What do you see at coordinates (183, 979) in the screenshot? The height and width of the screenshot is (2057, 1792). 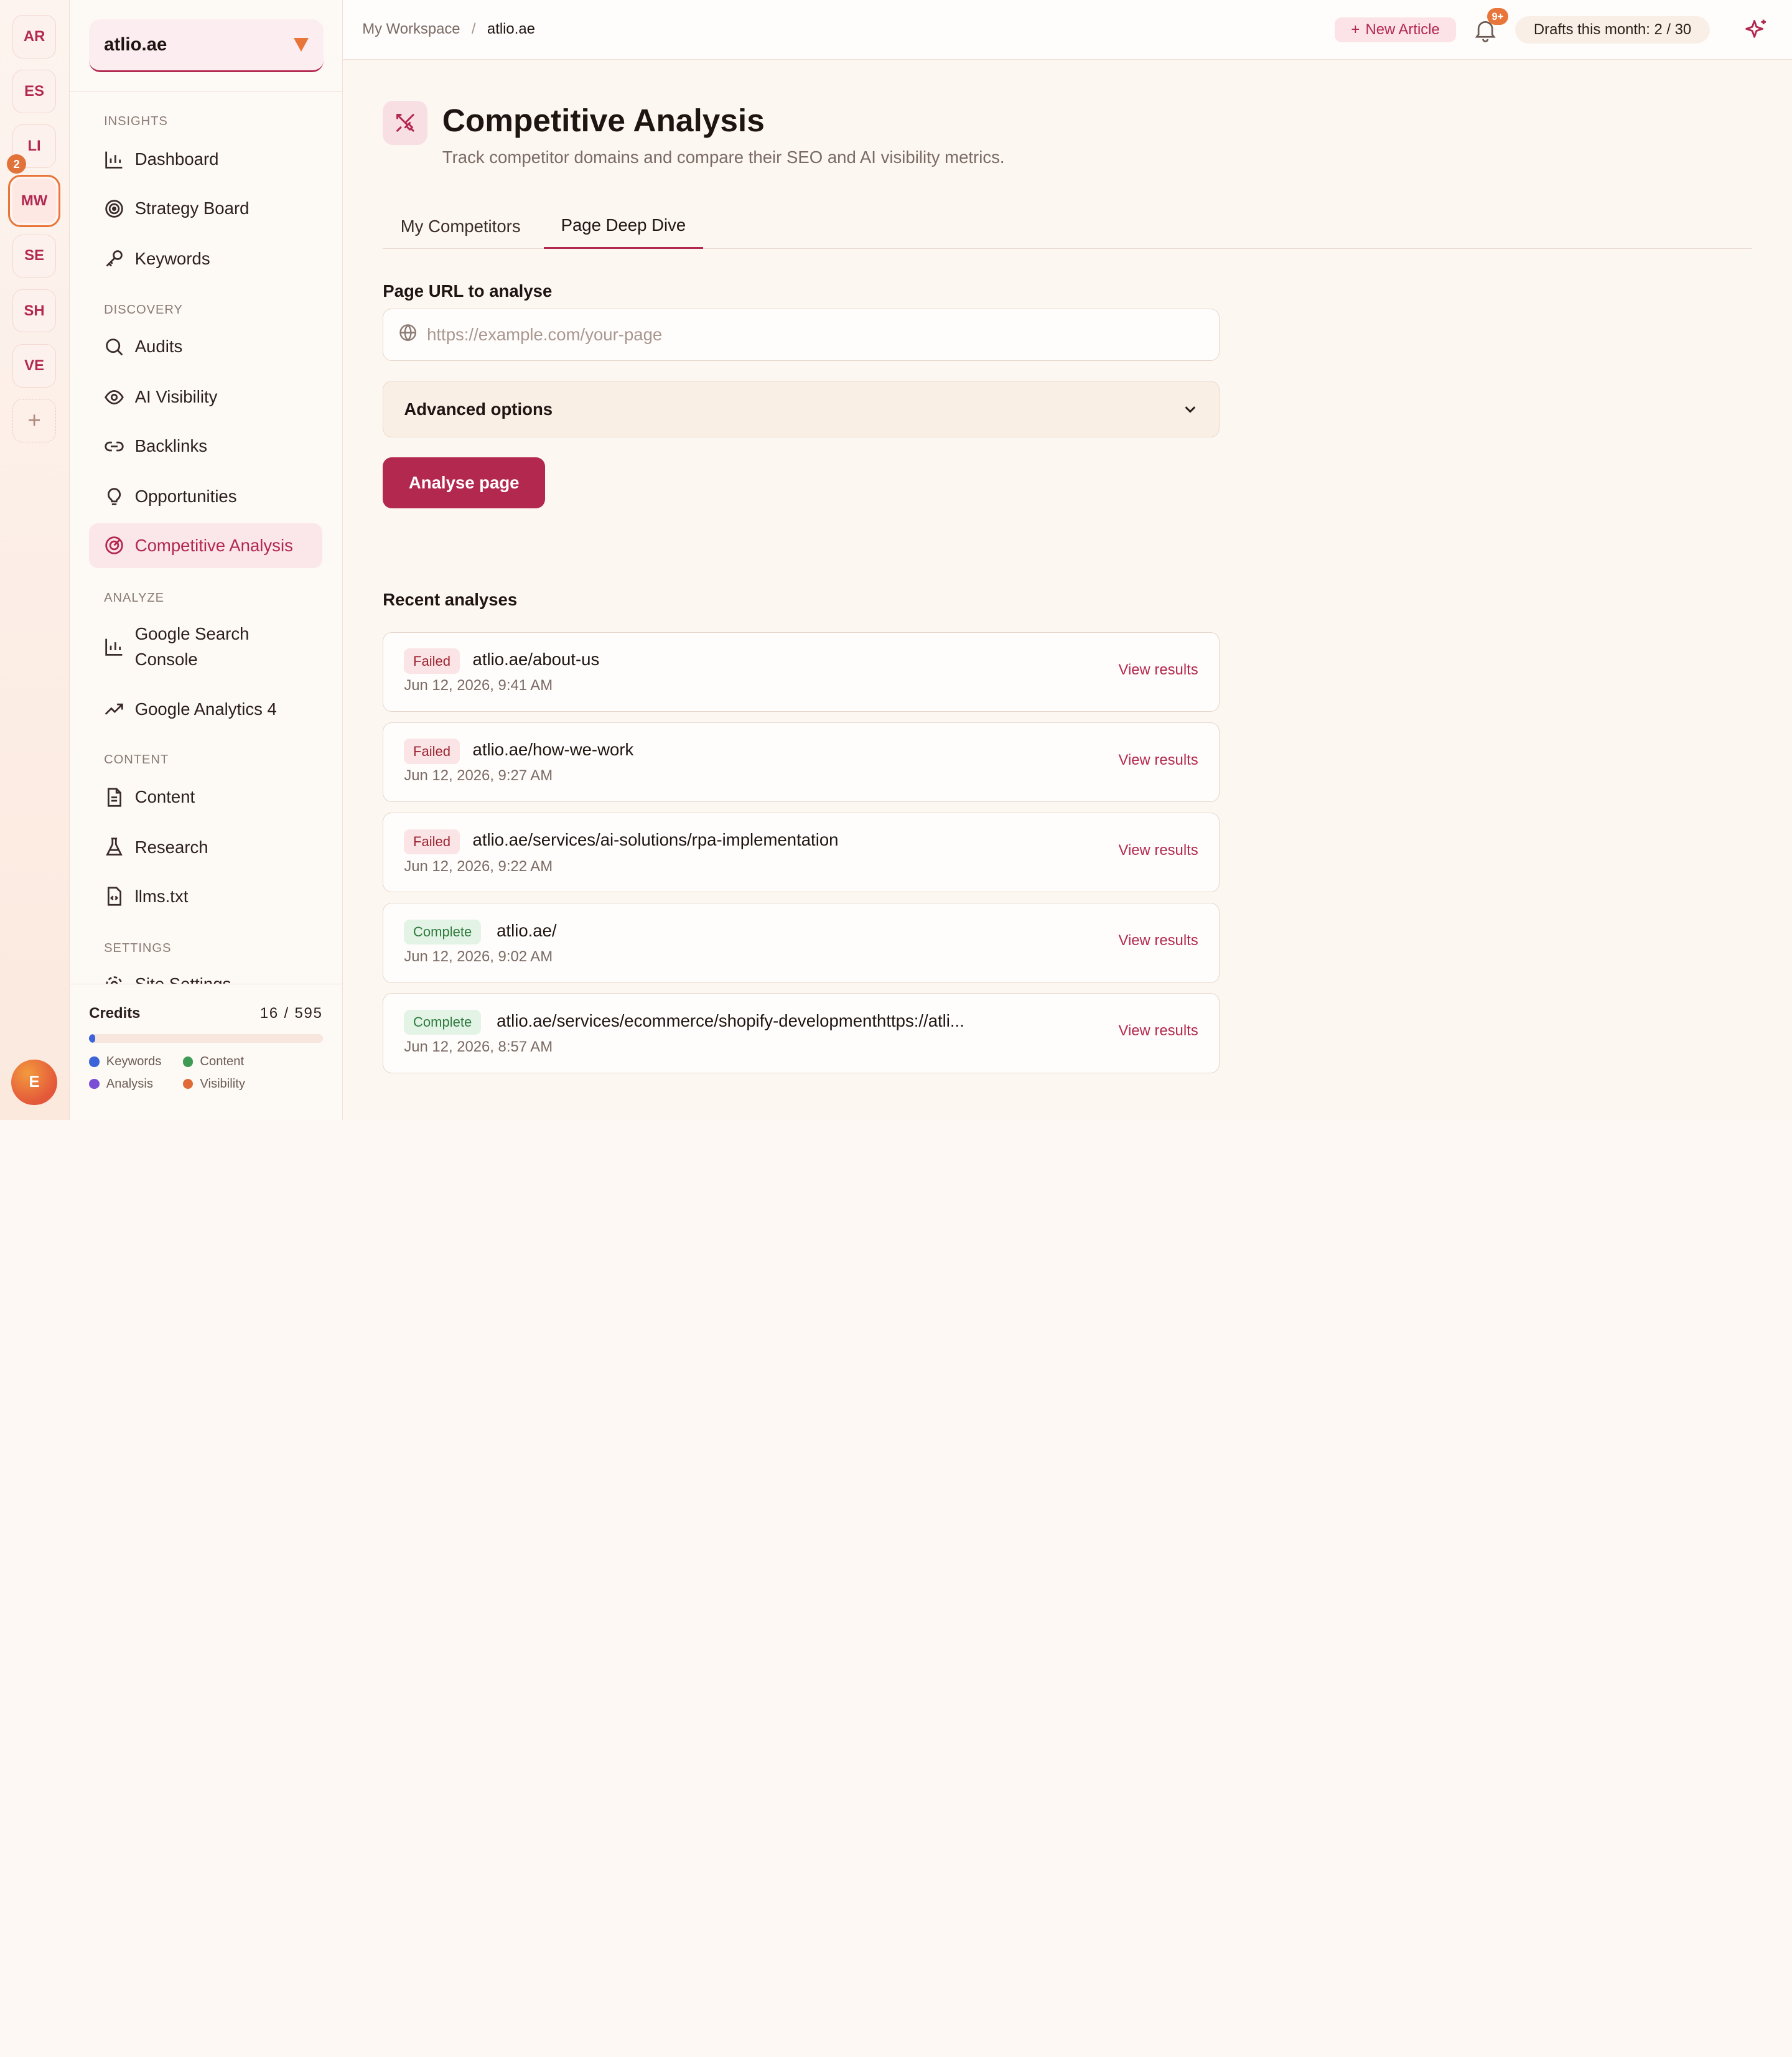 I see `sidebar-item-label: Site Settings` at bounding box center [183, 979].